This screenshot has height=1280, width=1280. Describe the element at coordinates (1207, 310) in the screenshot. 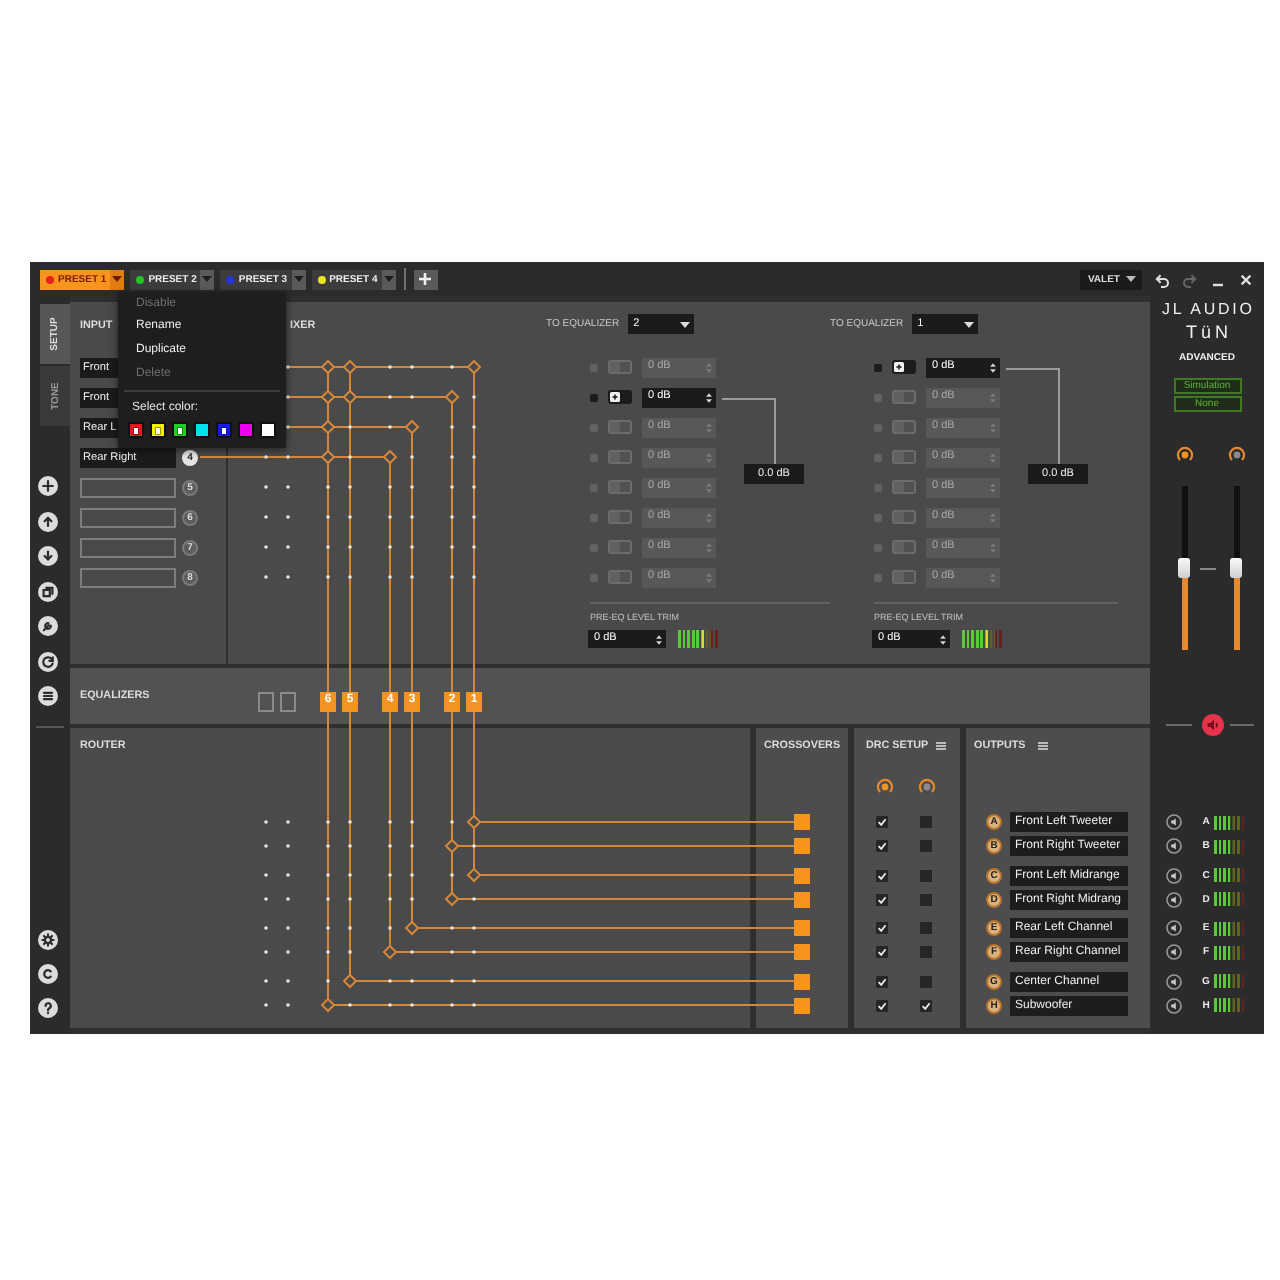

I see `brand-name: JL AUDIO` at that location.